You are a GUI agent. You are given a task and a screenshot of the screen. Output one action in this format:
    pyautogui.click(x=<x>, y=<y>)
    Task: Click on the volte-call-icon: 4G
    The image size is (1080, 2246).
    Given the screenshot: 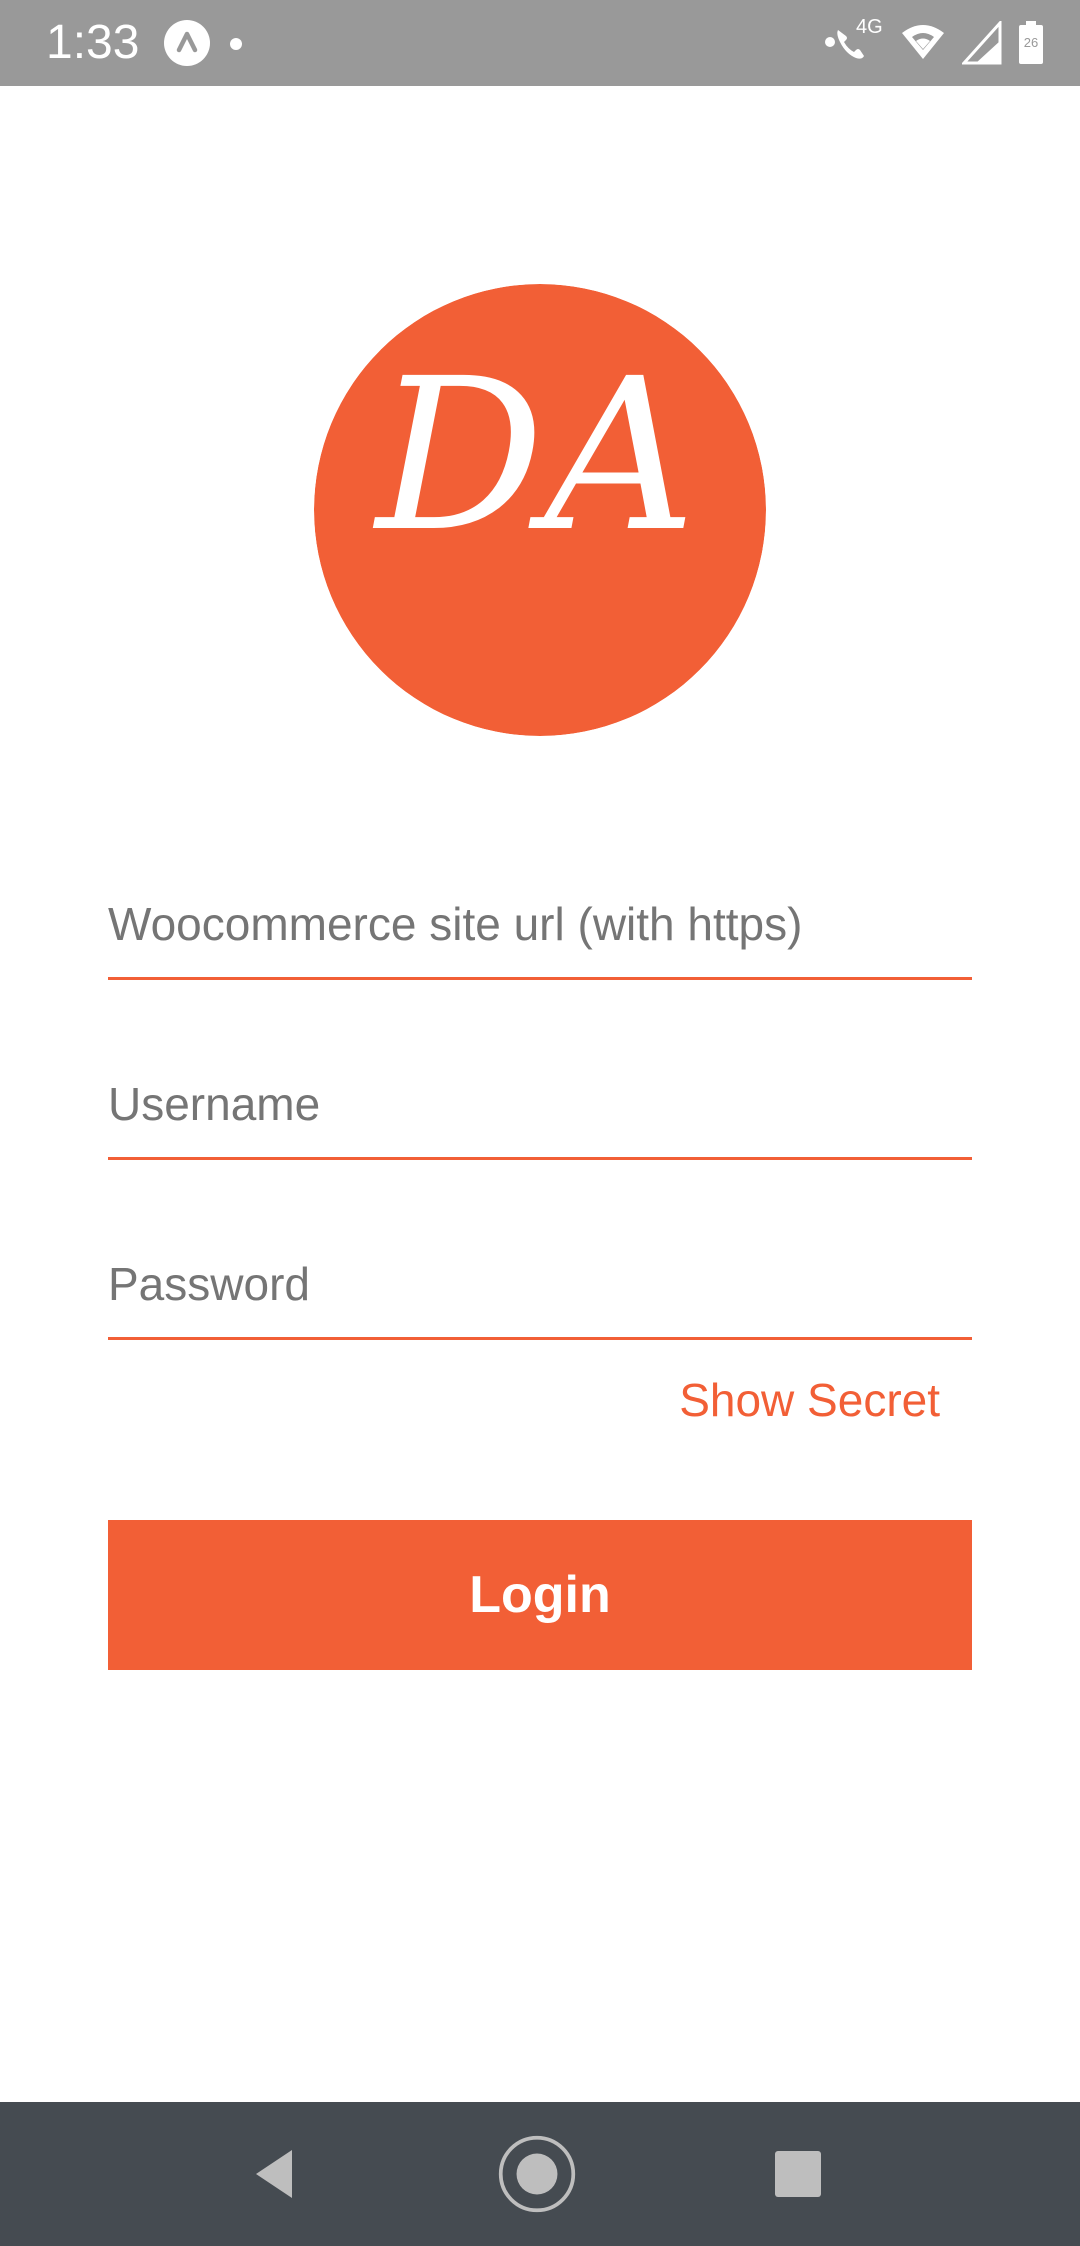 What is the action you would take?
    pyautogui.click(x=854, y=41)
    